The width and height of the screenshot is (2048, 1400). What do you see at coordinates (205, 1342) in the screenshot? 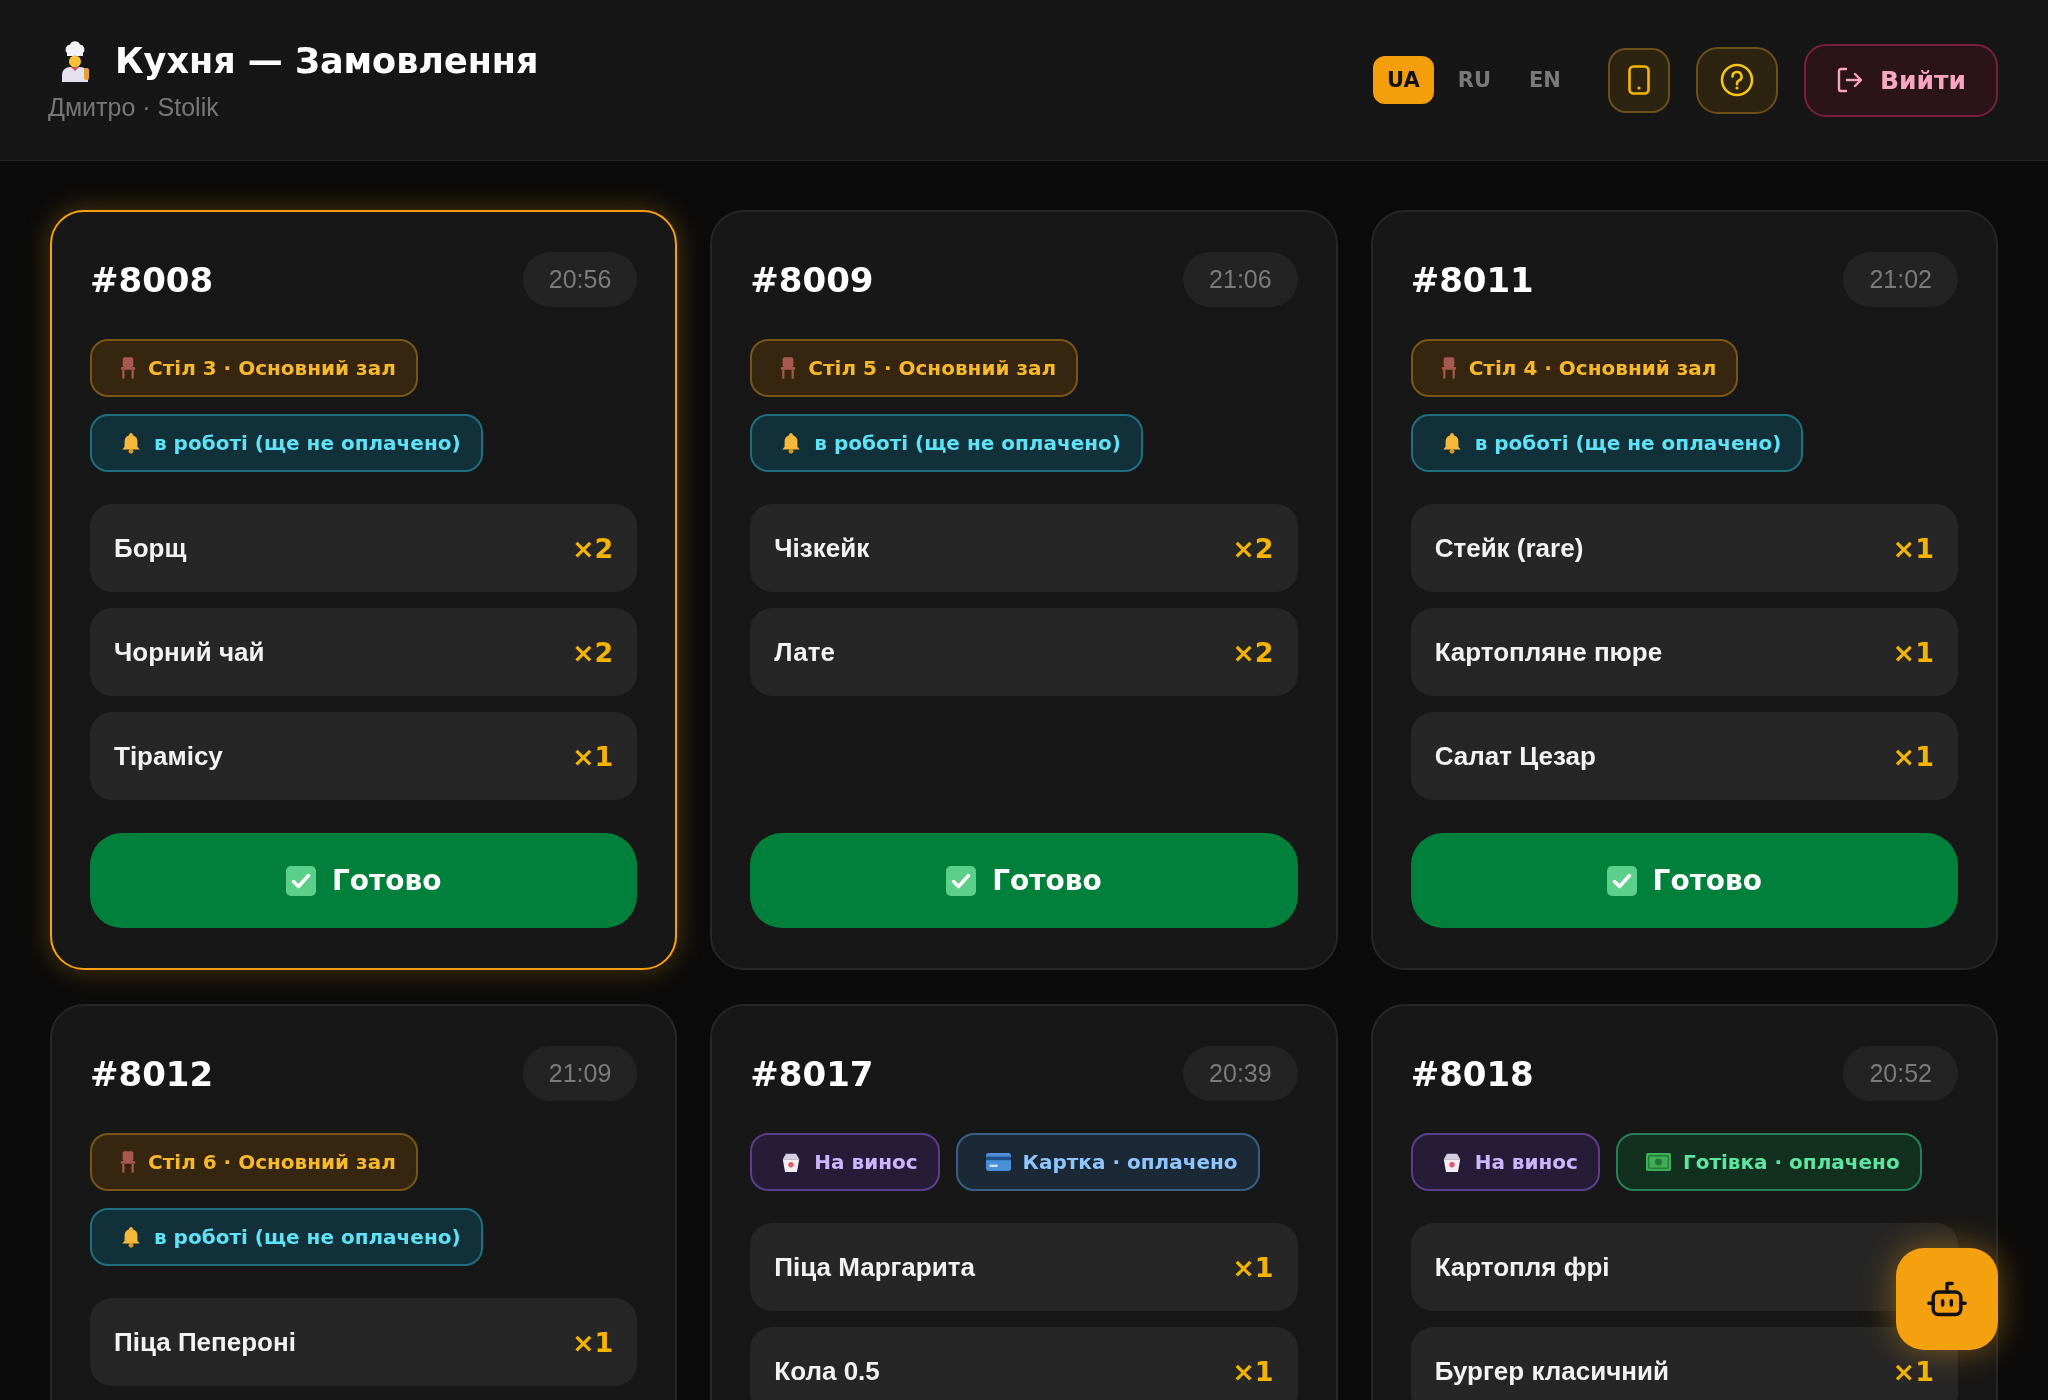
I see `item-name: Піца Пепероні` at bounding box center [205, 1342].